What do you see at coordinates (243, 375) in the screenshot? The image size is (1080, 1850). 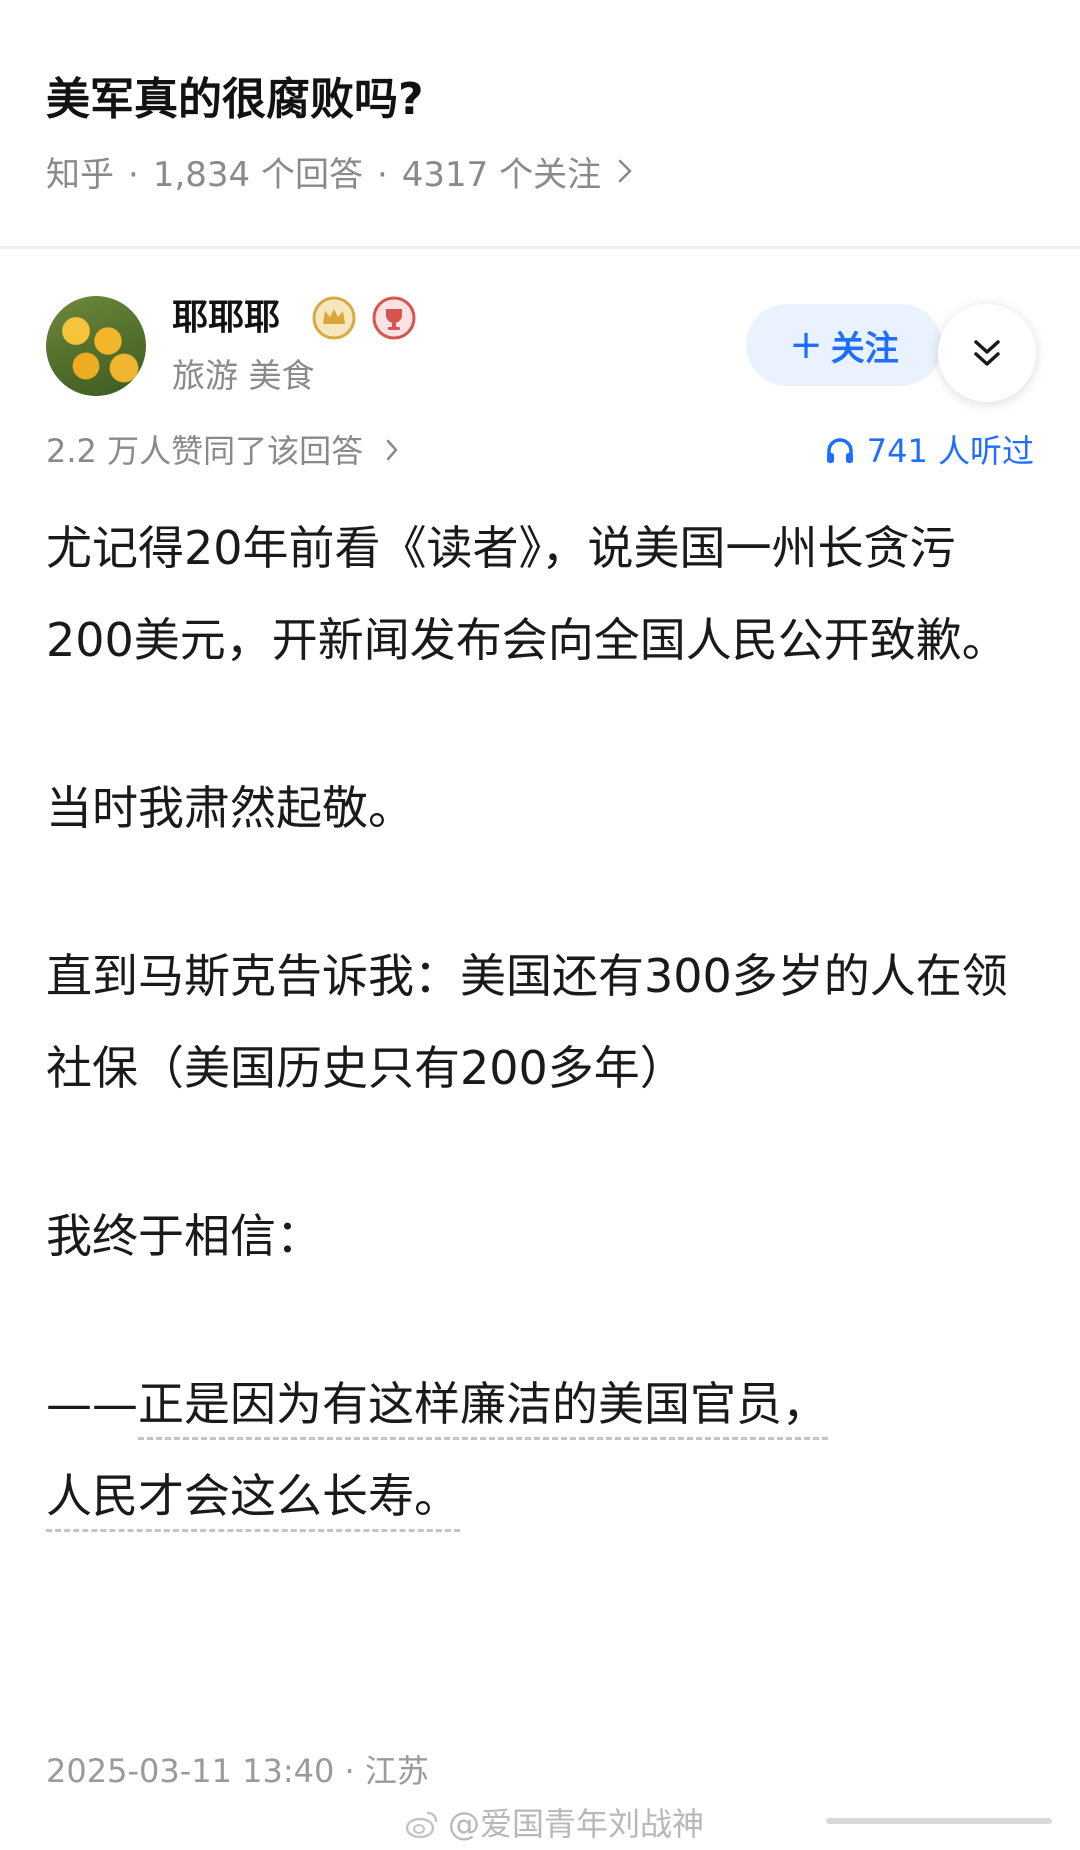 I see `author-tags: 旅游 美食` at bounding box center [243, 375].